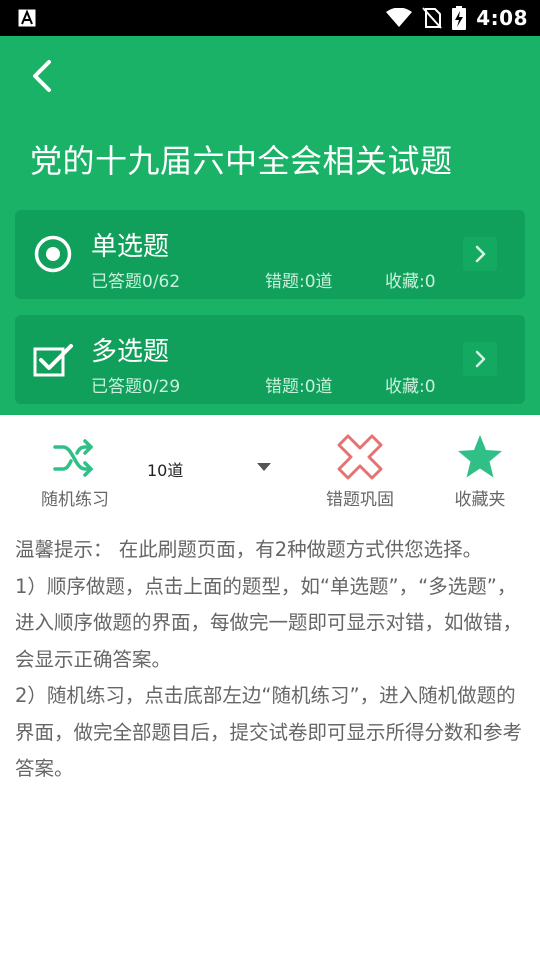 This screenshot has width=540, height=960. I want to click on radio-target-icon, so click(53, 254).